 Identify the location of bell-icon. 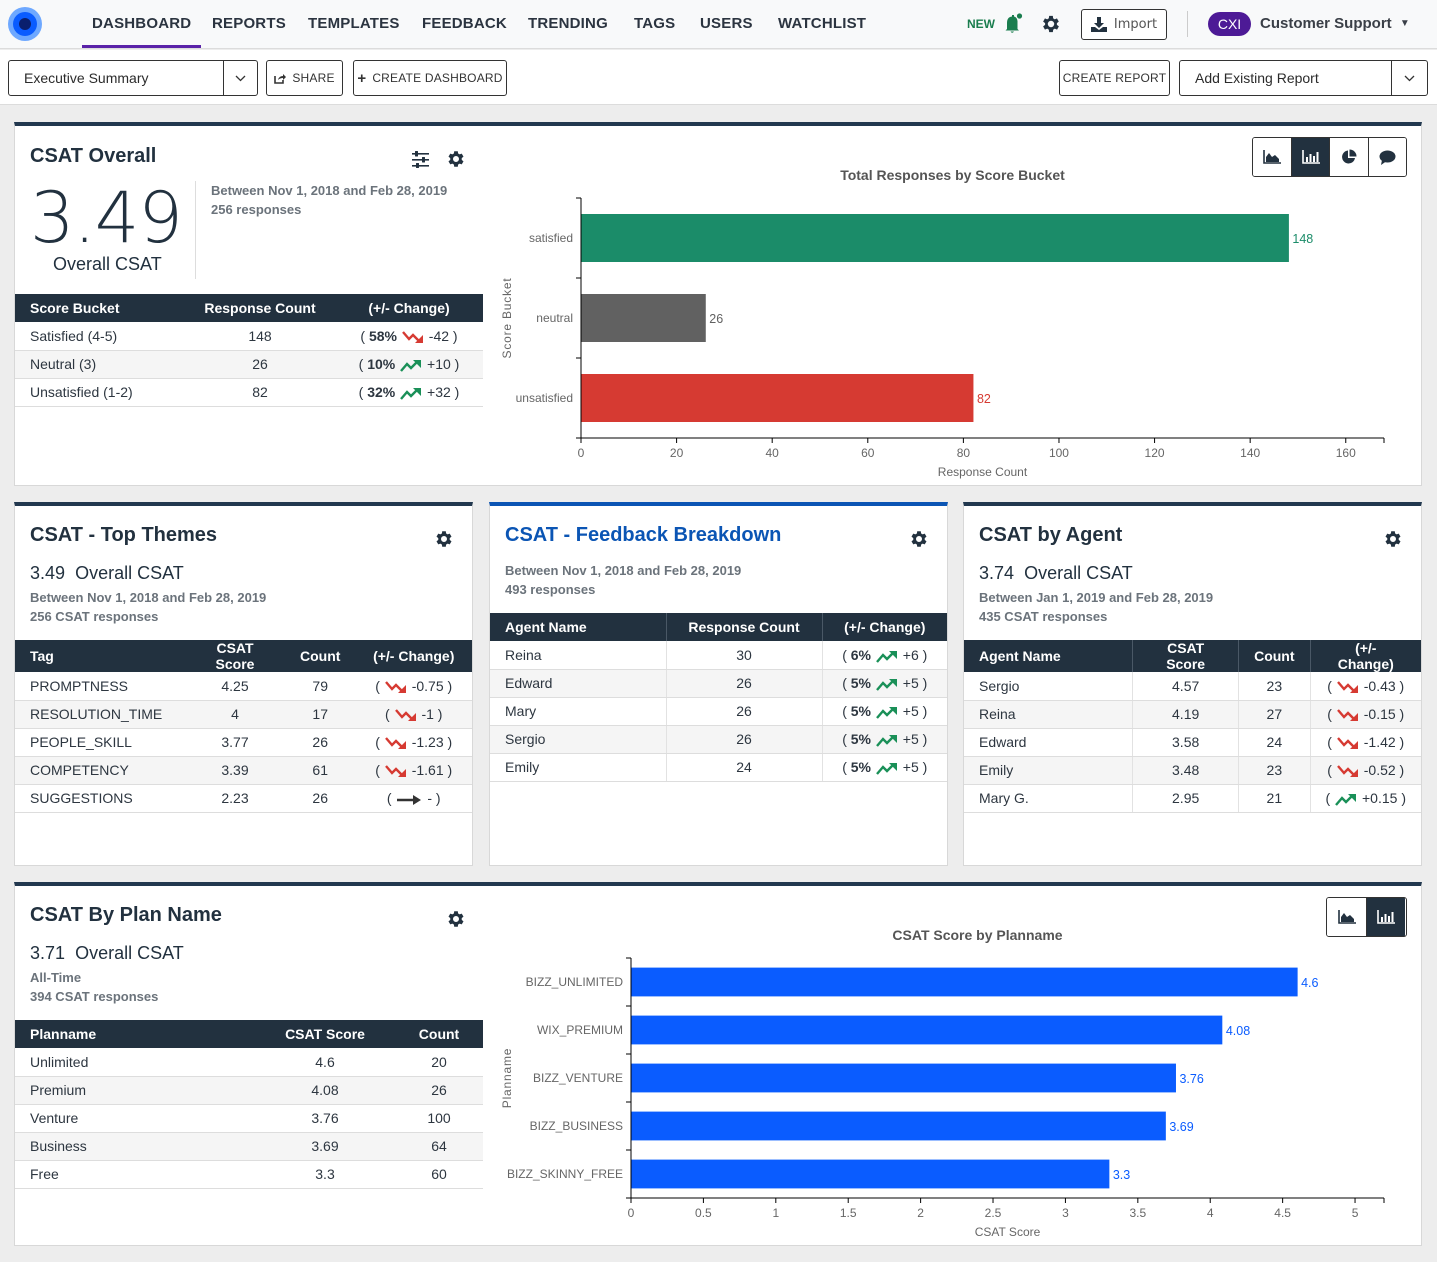
(1013, 24).